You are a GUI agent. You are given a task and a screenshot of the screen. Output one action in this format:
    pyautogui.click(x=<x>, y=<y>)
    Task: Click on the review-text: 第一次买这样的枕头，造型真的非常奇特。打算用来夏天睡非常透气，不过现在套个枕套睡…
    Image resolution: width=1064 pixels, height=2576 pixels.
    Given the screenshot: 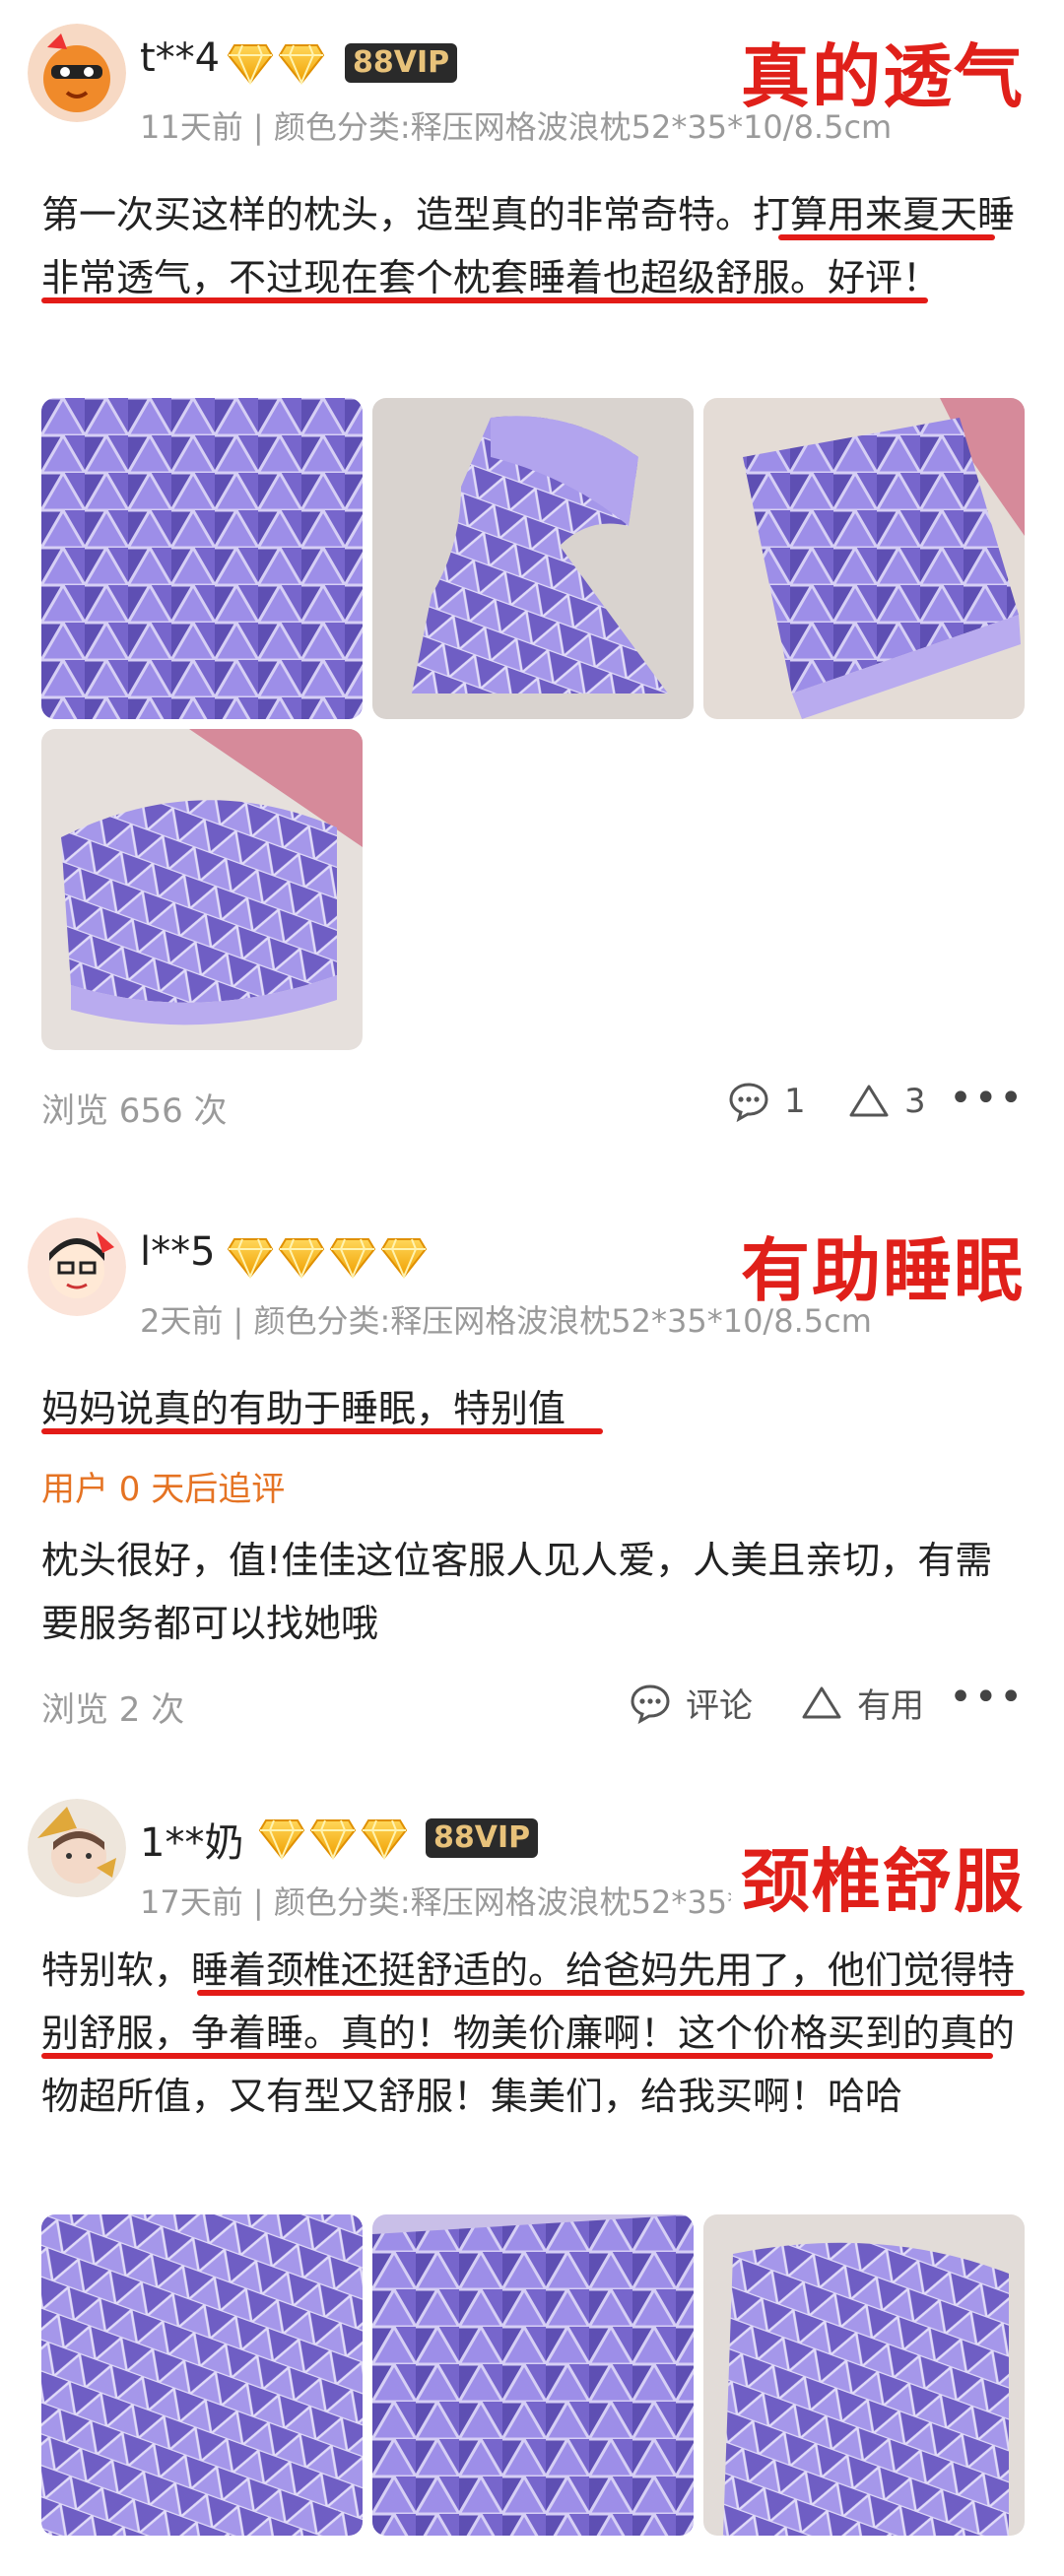 What is the action you would take?
    pyautogui.click(x=529, y=246)
    